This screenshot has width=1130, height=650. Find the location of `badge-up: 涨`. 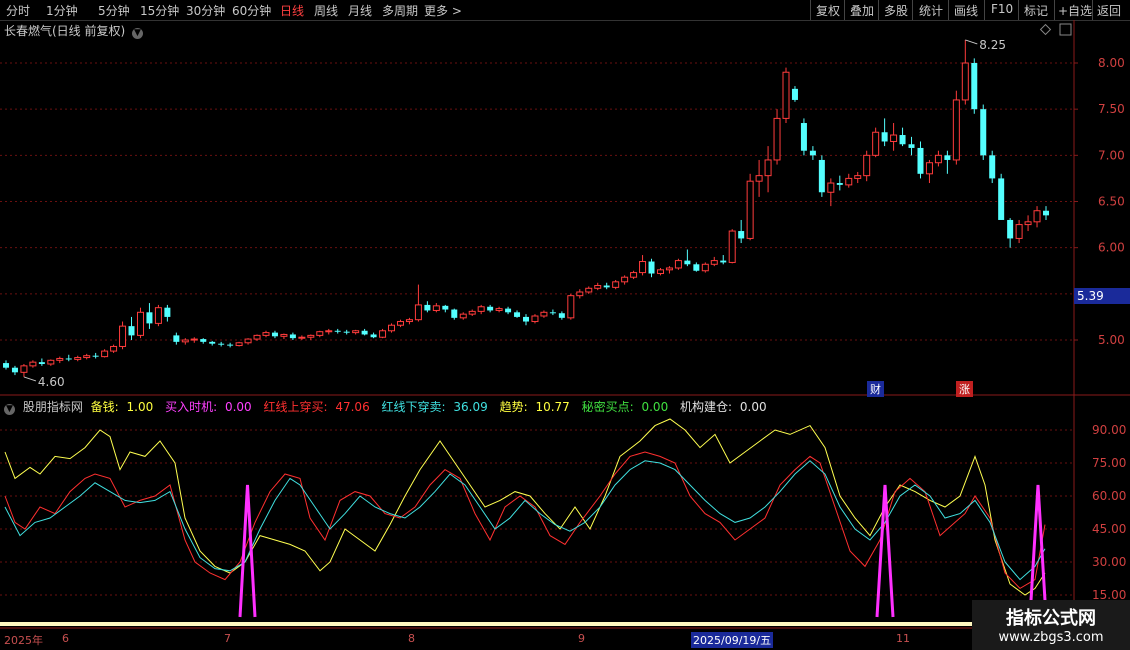

badge-up: 涨 is located at coordinates (964, 389).